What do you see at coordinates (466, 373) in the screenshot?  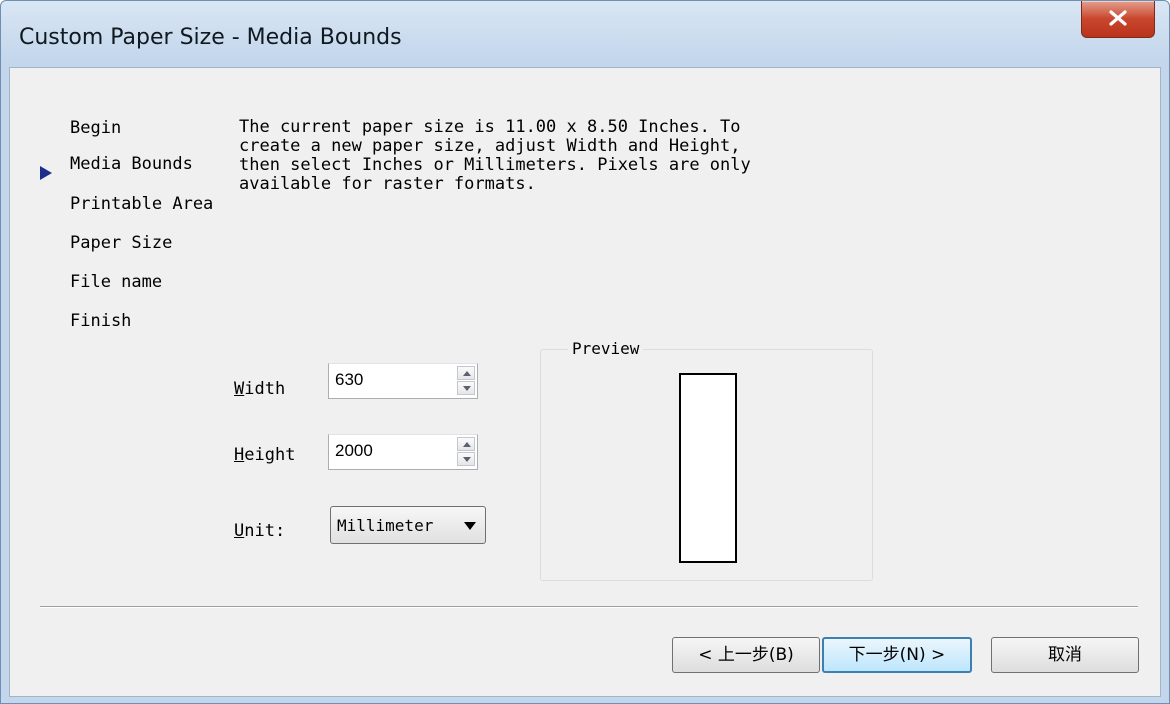 I see `width-increment-up-icon` at bounding box center [466, 373].